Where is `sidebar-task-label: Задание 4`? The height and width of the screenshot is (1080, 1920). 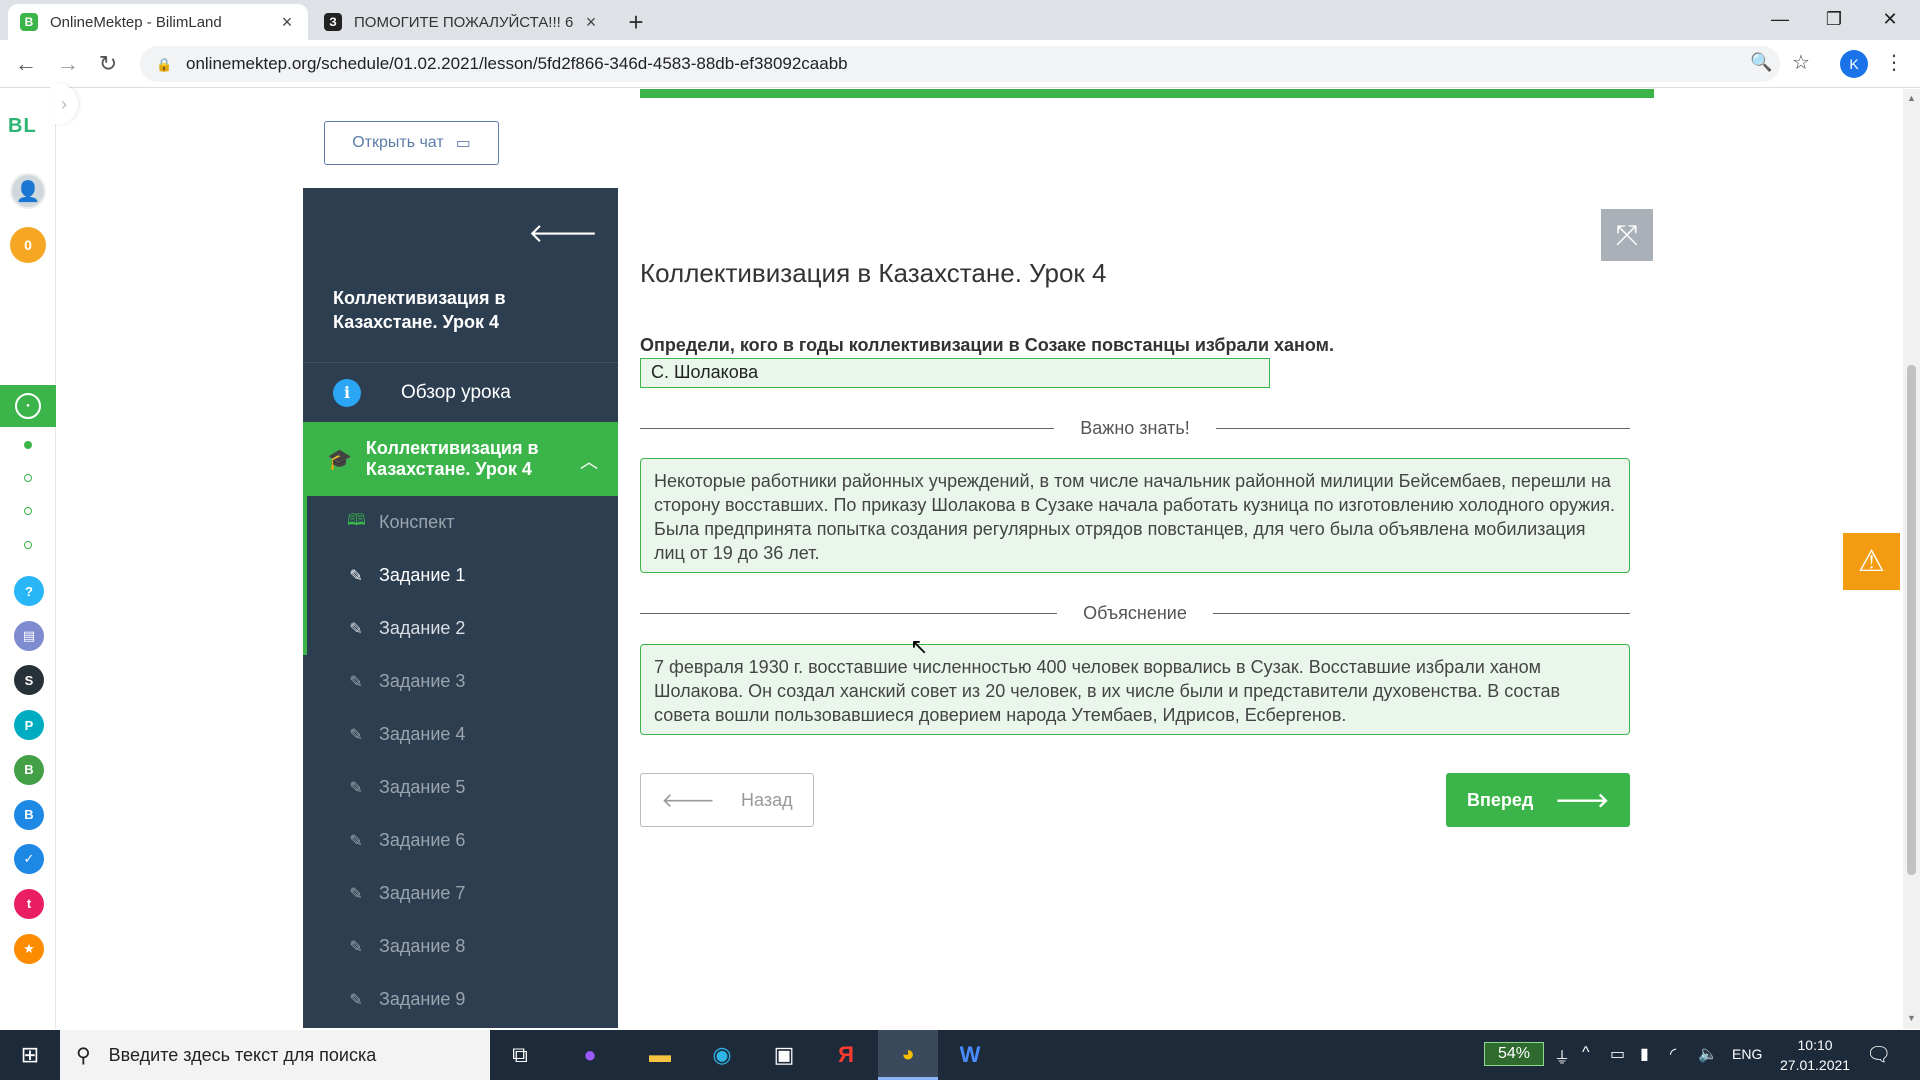 sidebar-task-label: Задание 4 is located at coordinates (422, 734).